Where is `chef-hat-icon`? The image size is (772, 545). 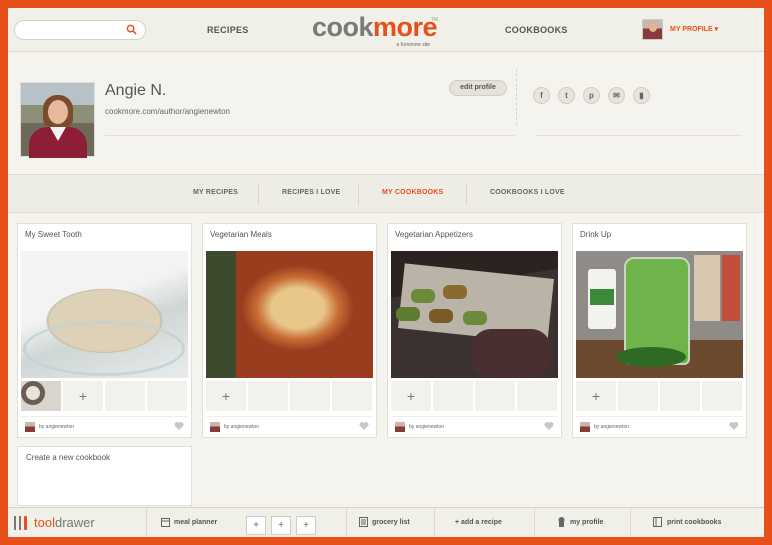 chef-hat-icon is located at coordinates (561, 522).